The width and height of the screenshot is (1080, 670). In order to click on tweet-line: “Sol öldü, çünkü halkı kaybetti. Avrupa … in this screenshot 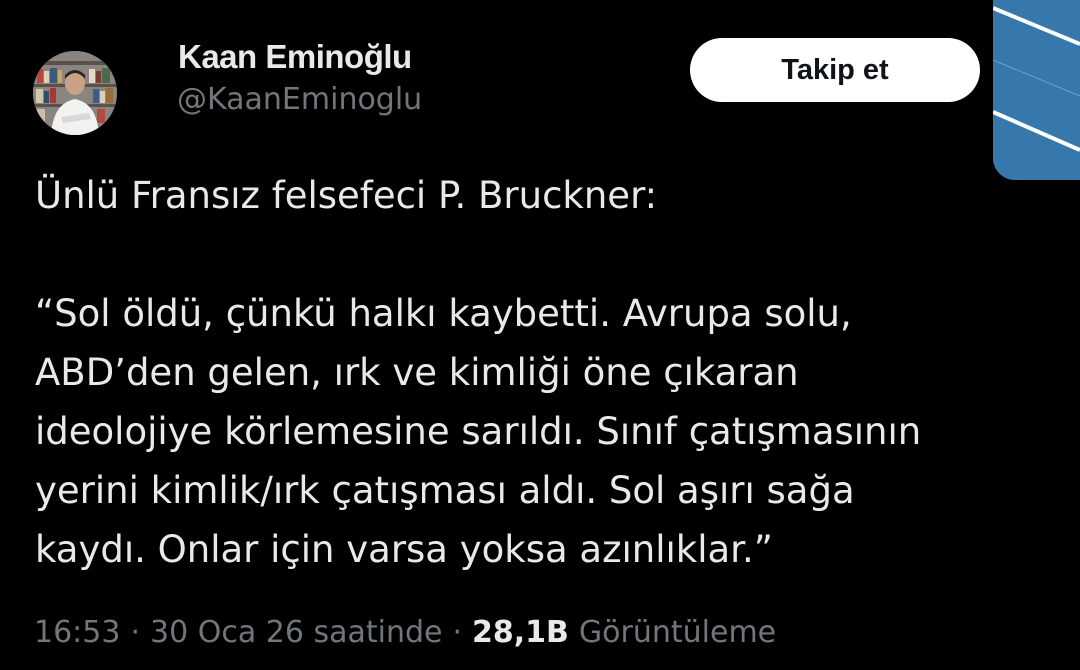, I will do `click(443, 313)`.